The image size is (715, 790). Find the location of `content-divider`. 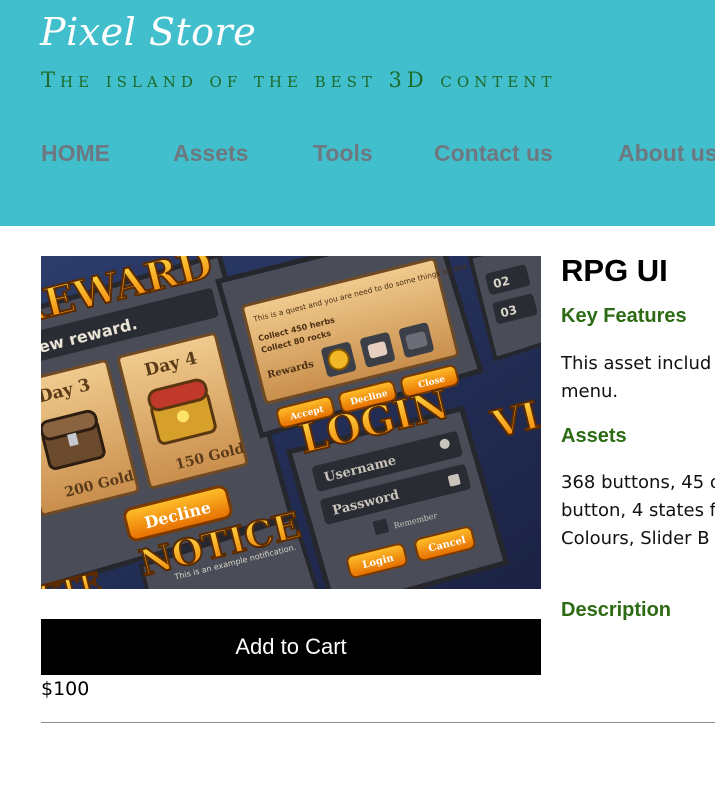

content-divider is located at coordinates (378, 722).